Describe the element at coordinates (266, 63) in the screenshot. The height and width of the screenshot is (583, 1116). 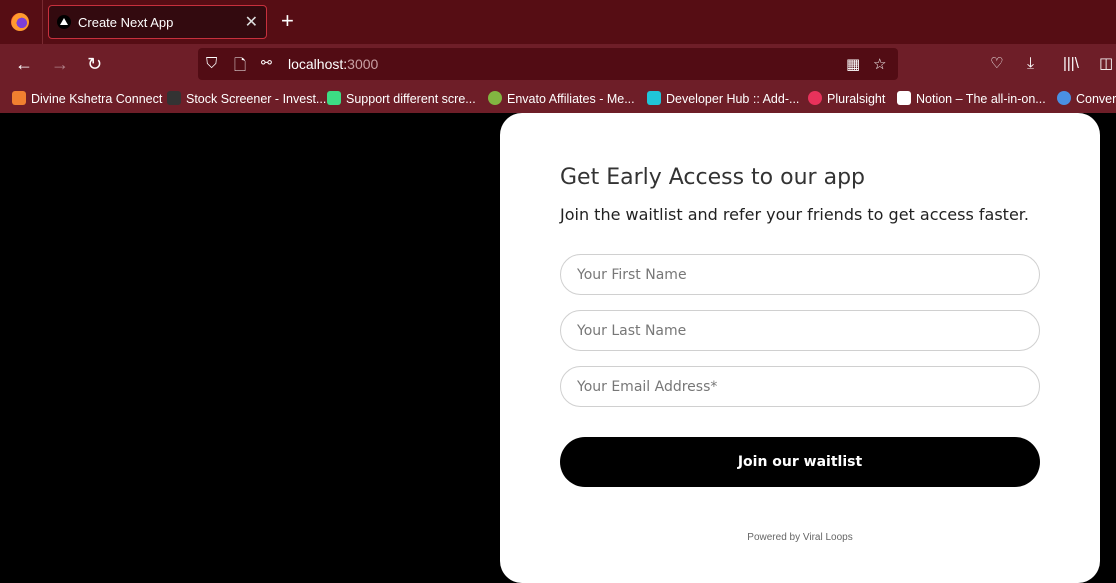
I see `permissions-icon: ⚯` at that location.